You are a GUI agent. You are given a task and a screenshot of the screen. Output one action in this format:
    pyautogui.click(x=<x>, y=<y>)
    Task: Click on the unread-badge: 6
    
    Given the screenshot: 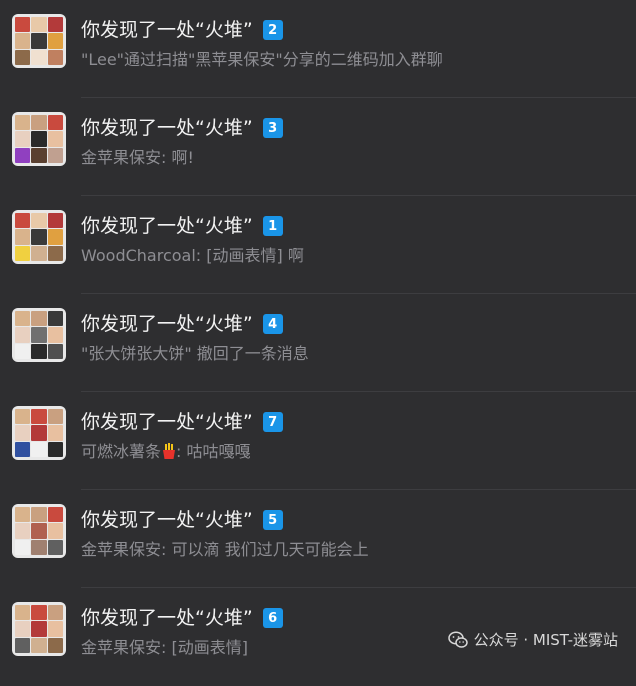 What is the action you would take?
    pyautogui.click(x=272, y=618)
    